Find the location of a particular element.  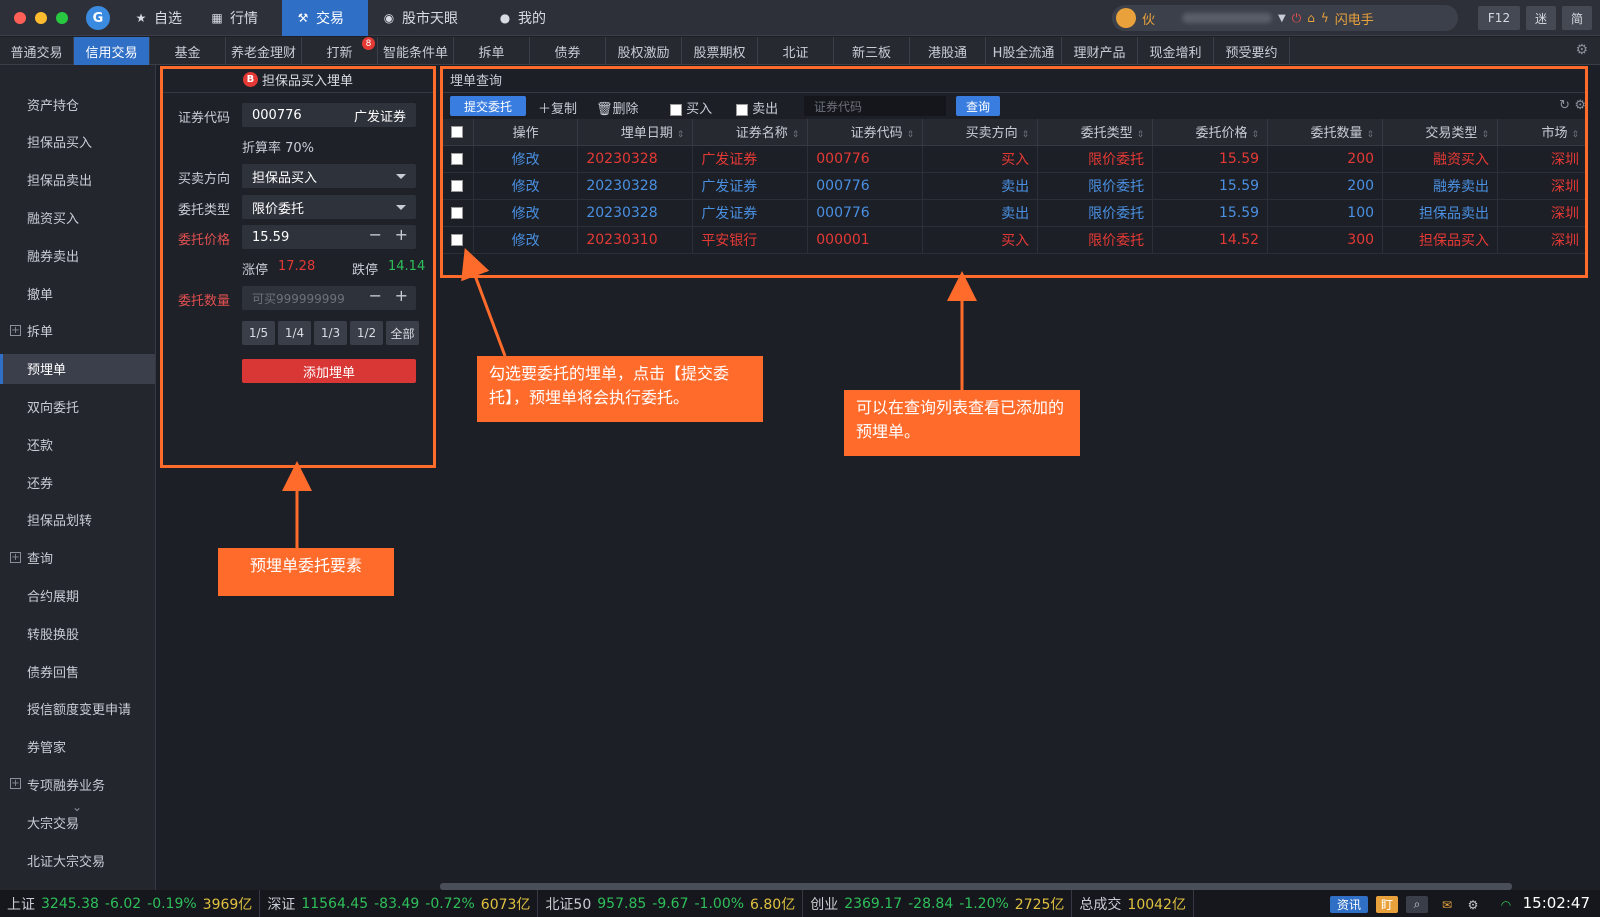

arrow-to-checkboxes is located at coordinates (484, 302).